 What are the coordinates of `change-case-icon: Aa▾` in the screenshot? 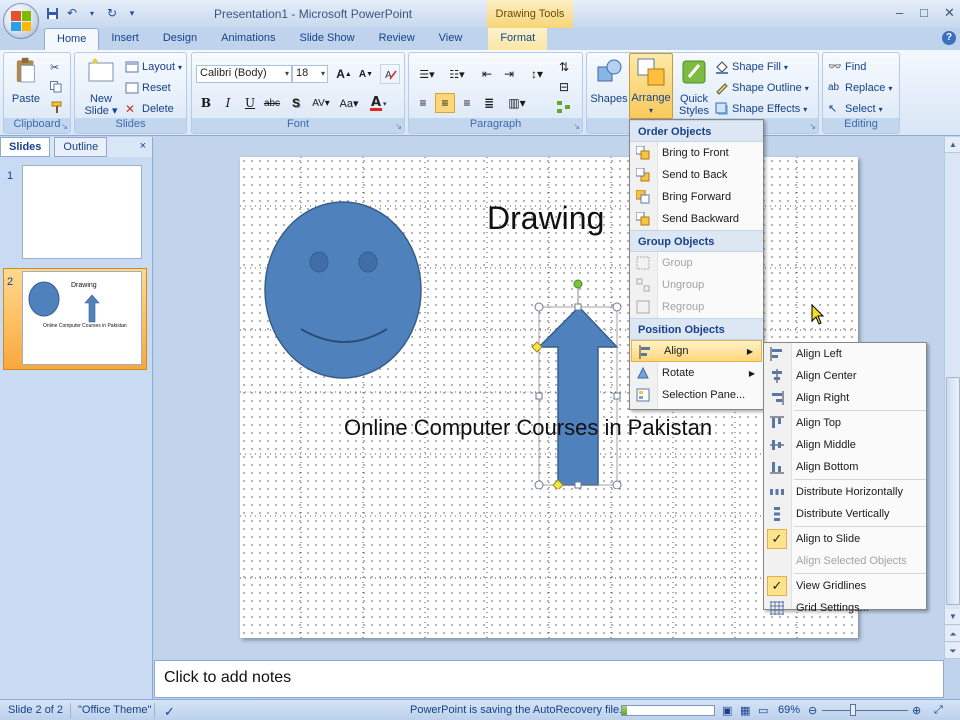 It's located at (349, 103).